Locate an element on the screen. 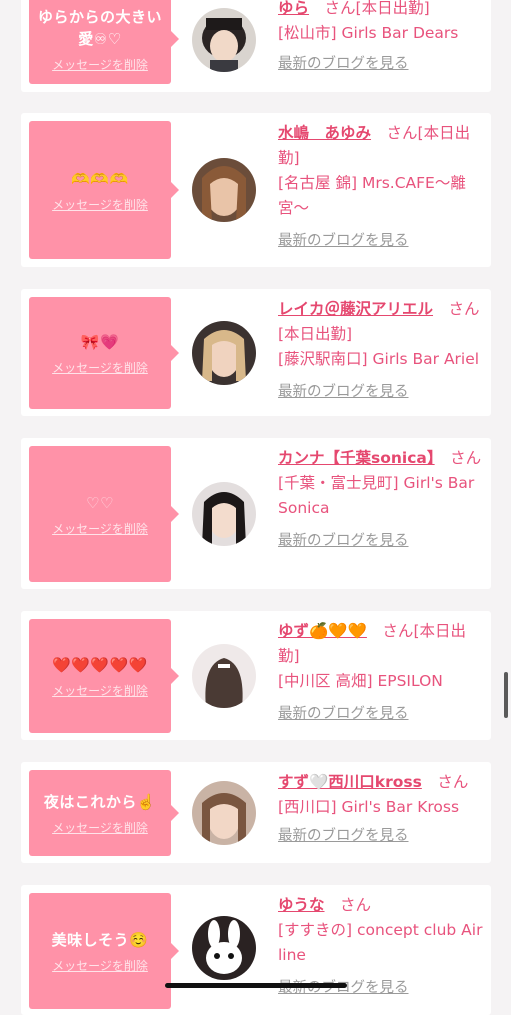  message-text: ❤️❤️❤️❤️❤️ is located at coordinates (100, 664).